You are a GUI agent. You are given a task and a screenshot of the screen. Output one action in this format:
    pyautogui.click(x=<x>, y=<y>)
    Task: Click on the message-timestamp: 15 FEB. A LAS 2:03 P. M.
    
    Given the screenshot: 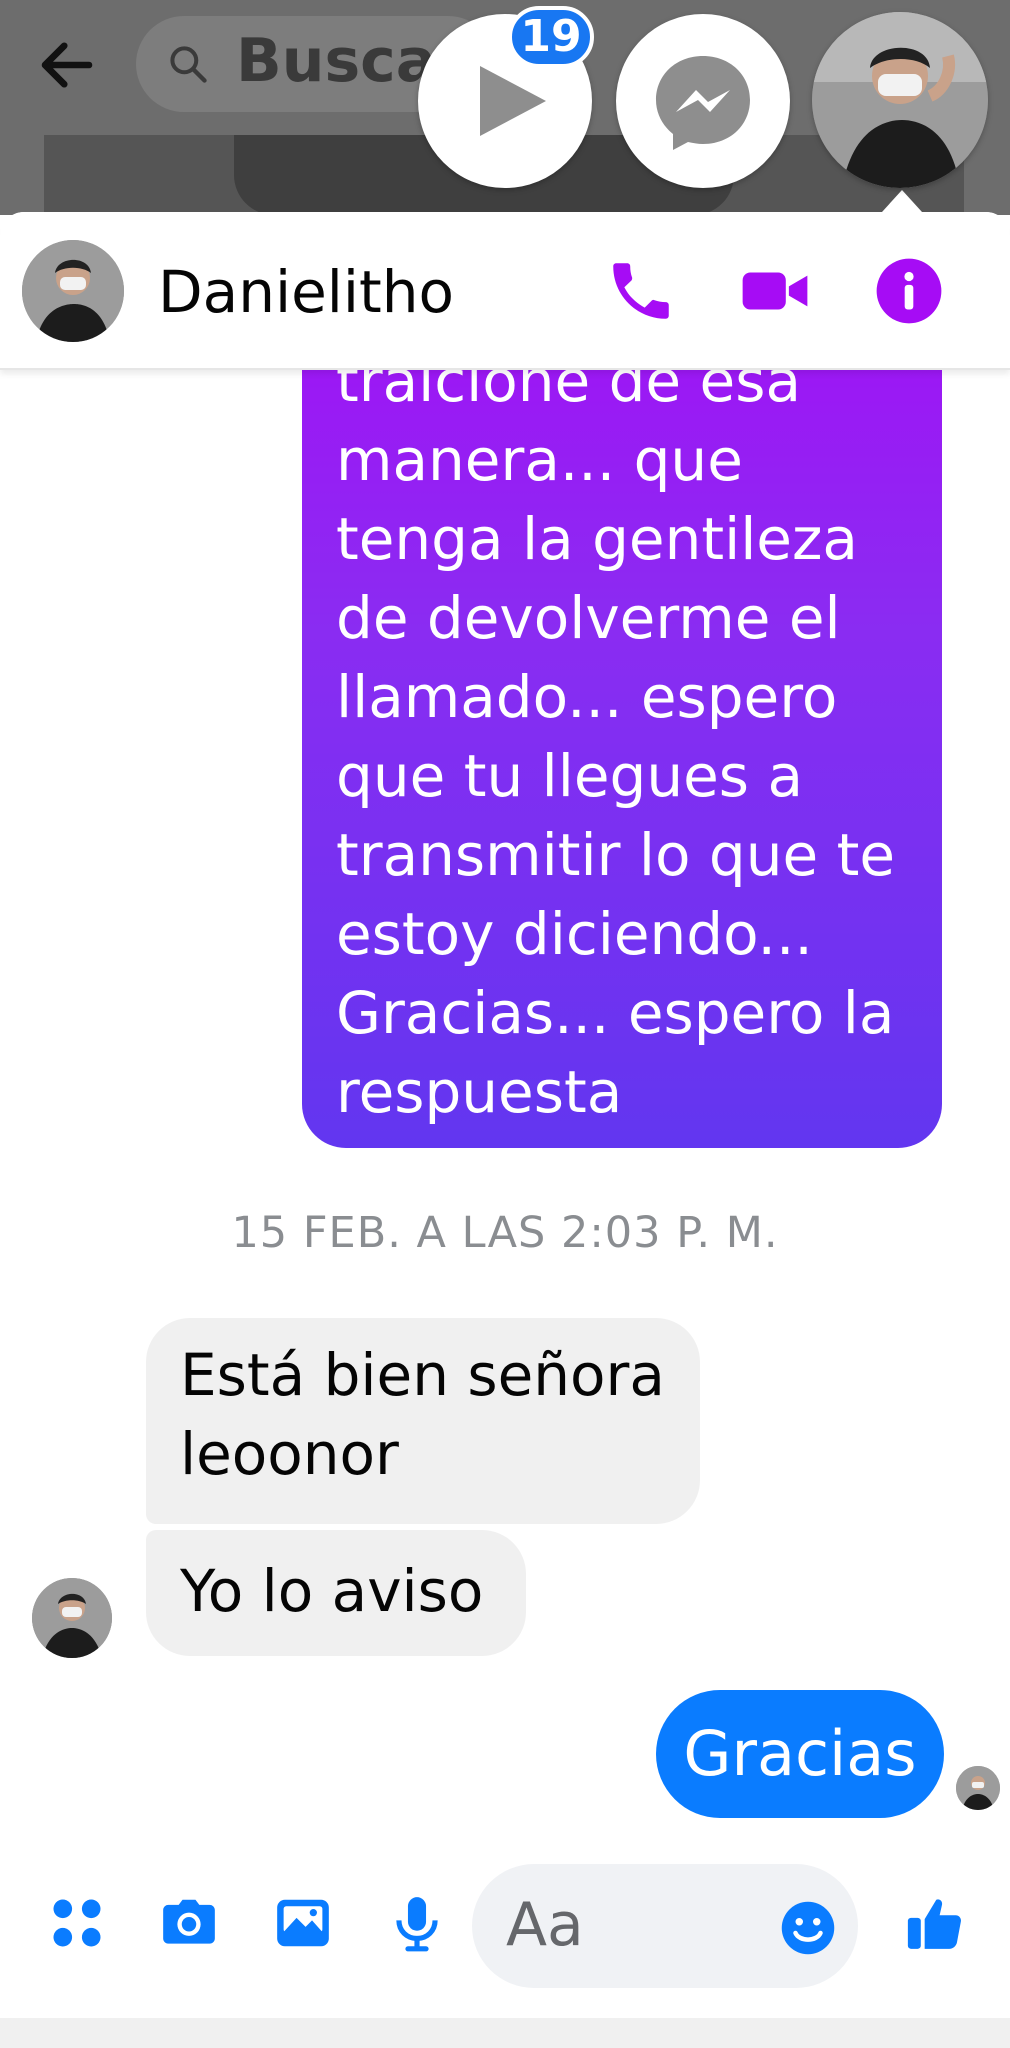 What is the action you would take?
    pyautogui.click(x=505, y=1233)
    